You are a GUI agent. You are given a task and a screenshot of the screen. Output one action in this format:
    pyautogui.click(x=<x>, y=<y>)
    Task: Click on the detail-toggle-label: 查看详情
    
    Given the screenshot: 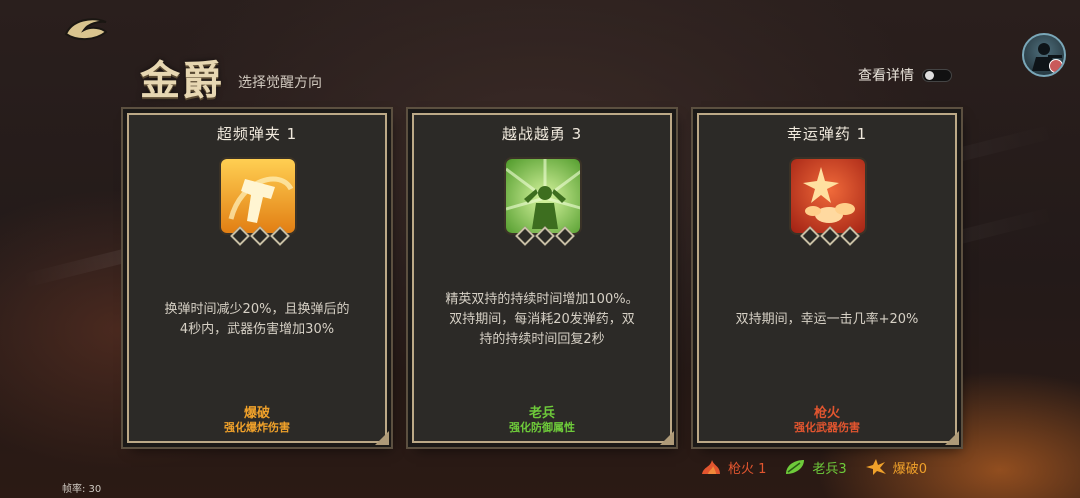 What is the action you would take?
    pyautogui.click(x=886, y=76)
    